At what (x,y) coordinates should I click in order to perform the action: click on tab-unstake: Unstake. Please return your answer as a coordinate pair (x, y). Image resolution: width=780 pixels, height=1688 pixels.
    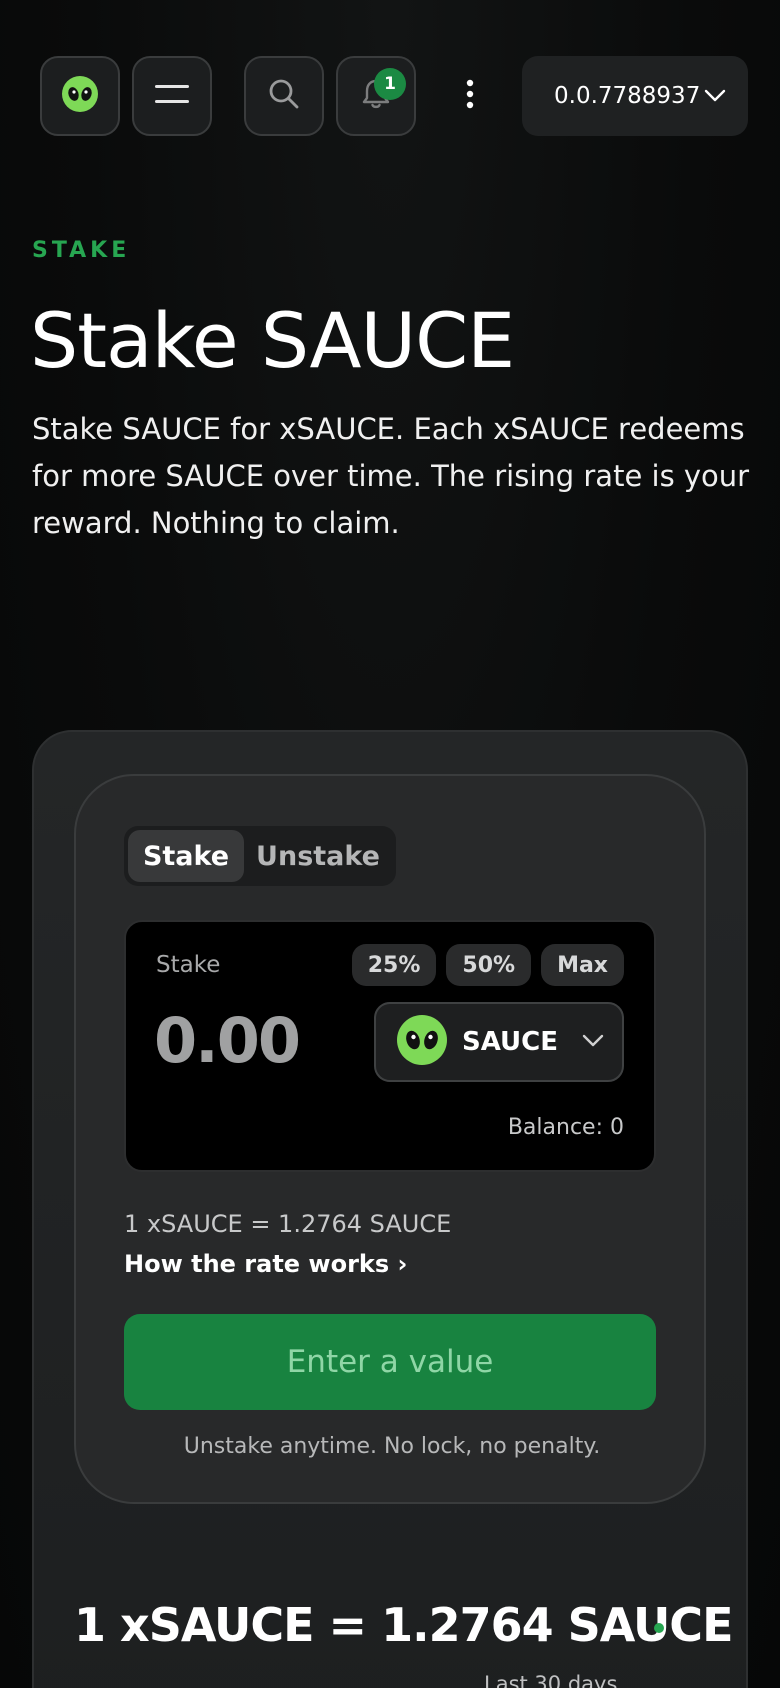
    Looking at the image, I should click on (318, 856).